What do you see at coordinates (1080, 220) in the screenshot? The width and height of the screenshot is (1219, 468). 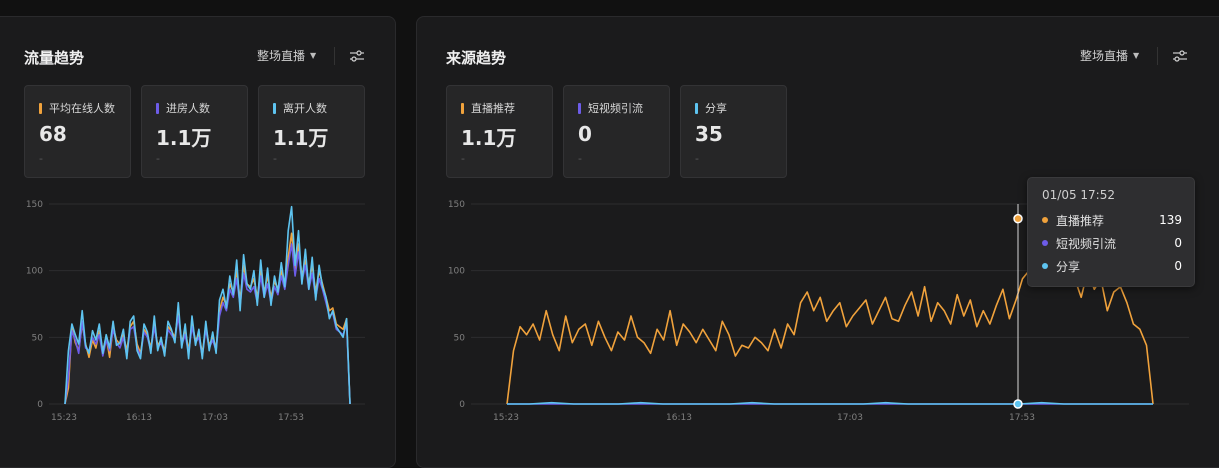 I see `tooltip-label: 直播推荐` at bounding box center [1080, 220].